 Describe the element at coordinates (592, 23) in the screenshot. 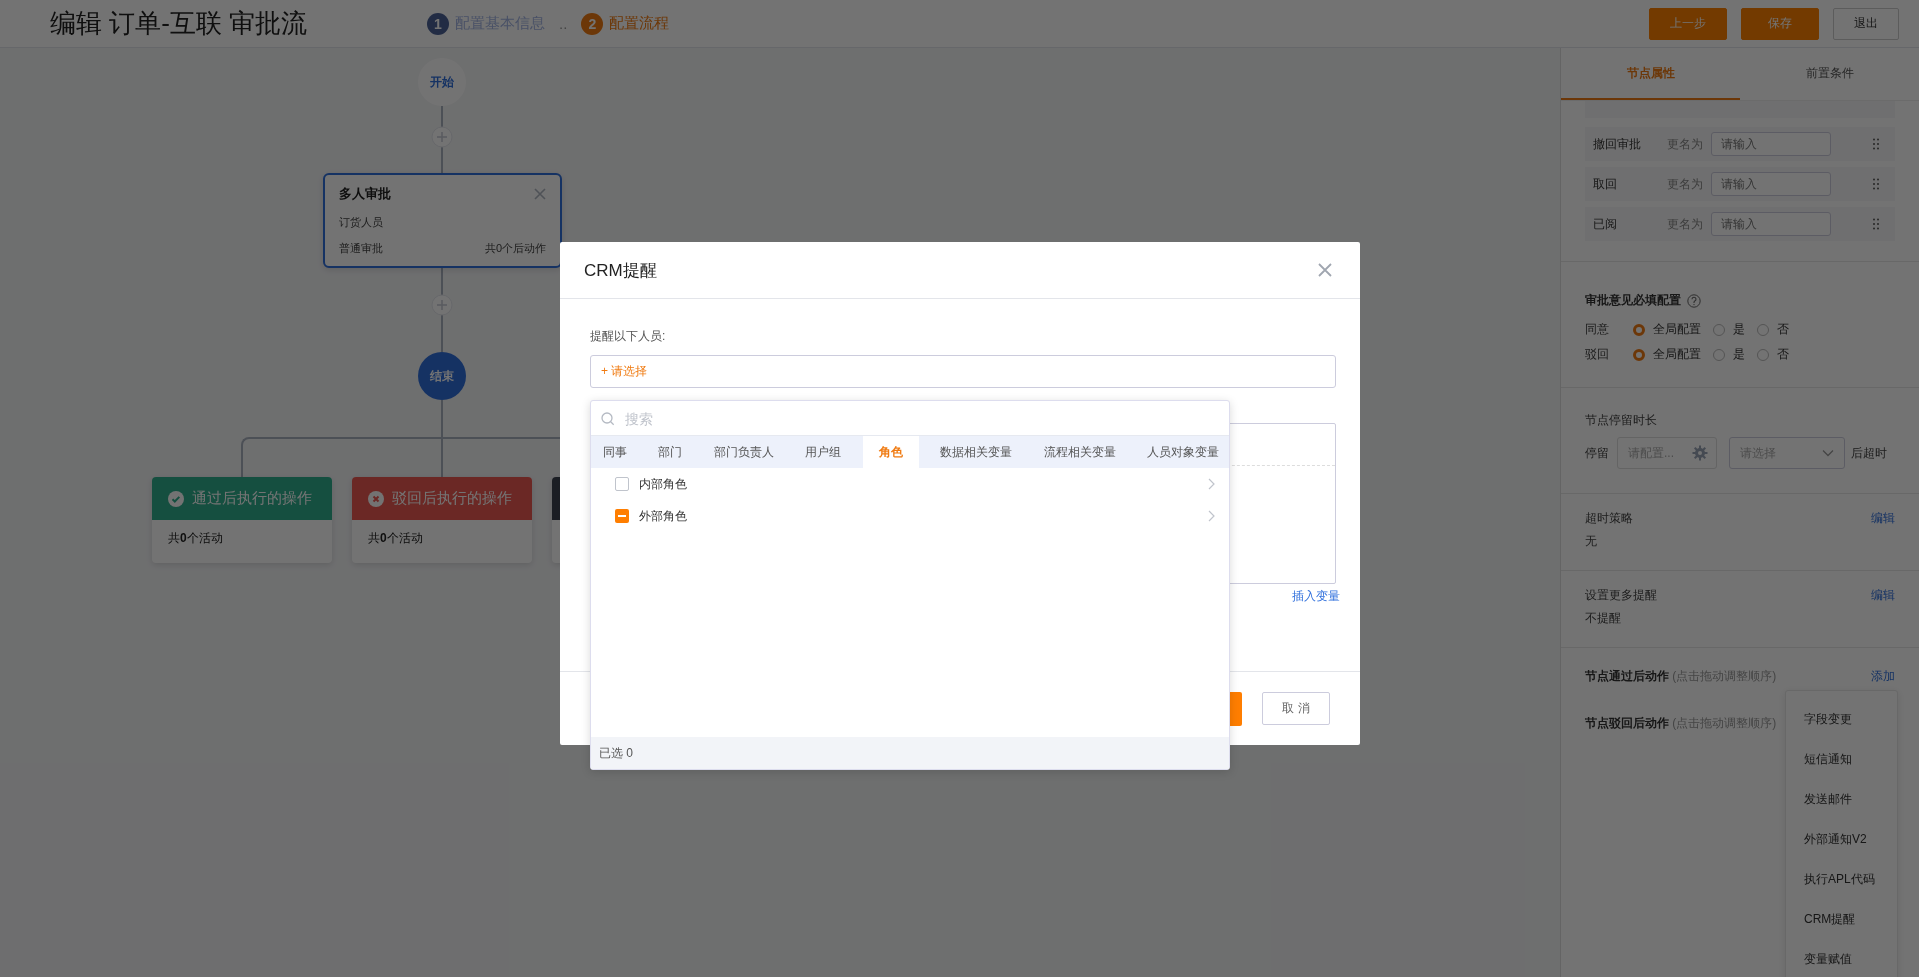

I see `step-number: 2` at that location.